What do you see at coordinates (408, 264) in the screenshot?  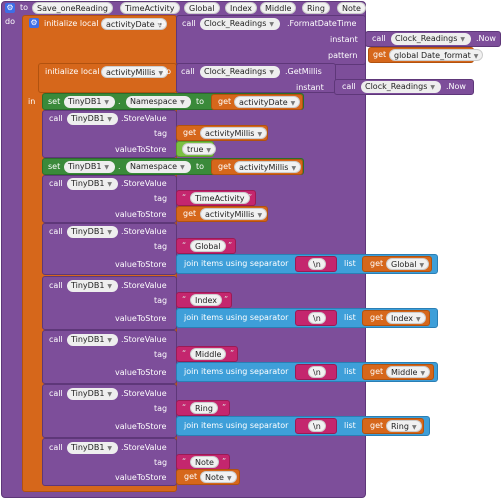 I see `var-global: Global ▼` at bounding box center [408, 264].